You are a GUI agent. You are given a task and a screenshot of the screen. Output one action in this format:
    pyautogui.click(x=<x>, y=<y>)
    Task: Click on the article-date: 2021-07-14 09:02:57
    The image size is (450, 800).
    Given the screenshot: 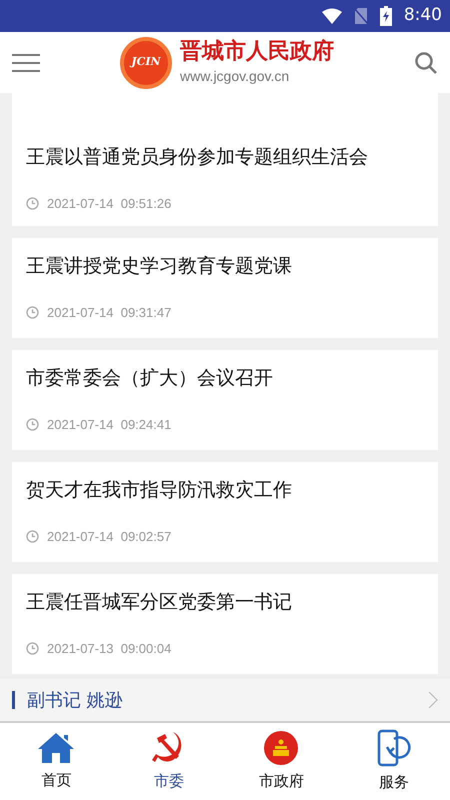 What is the action you would take?
    pyautogui.click(x=109, y=537)
    